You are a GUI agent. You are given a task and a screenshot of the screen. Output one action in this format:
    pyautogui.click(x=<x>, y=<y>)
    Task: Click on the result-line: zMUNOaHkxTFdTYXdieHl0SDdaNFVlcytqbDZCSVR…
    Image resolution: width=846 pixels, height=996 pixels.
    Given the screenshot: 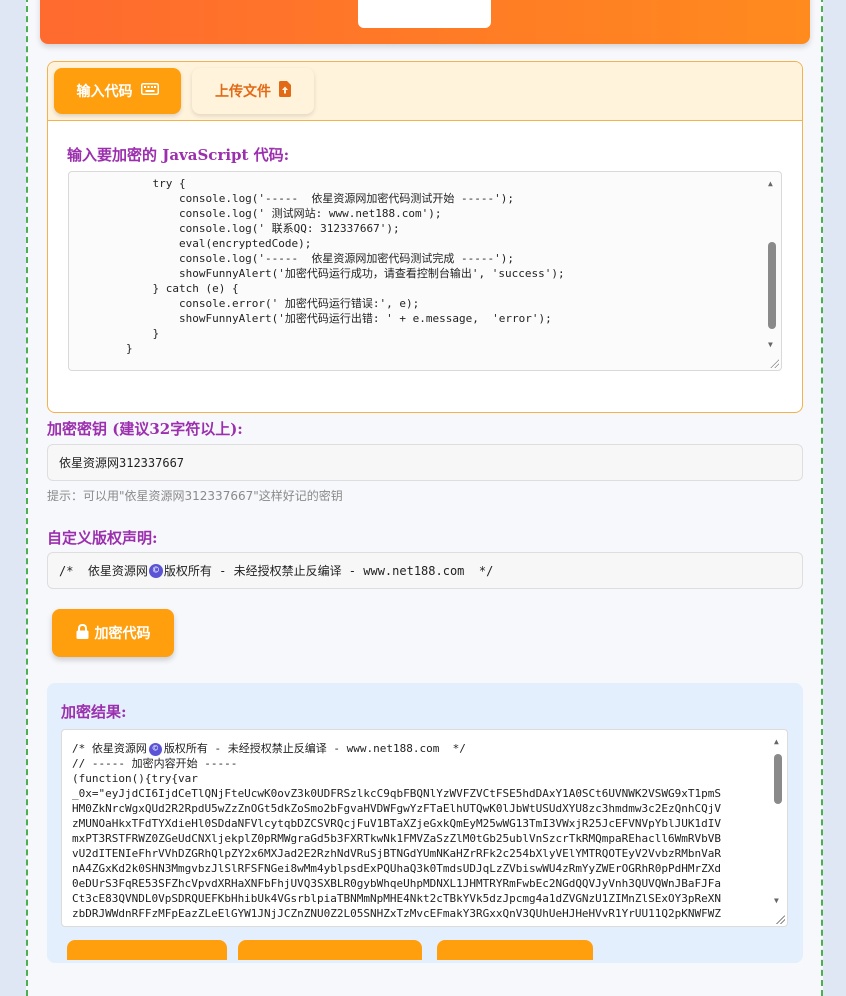 What is the action you would take?
    pyautogui.click(x=397, y=823)
    